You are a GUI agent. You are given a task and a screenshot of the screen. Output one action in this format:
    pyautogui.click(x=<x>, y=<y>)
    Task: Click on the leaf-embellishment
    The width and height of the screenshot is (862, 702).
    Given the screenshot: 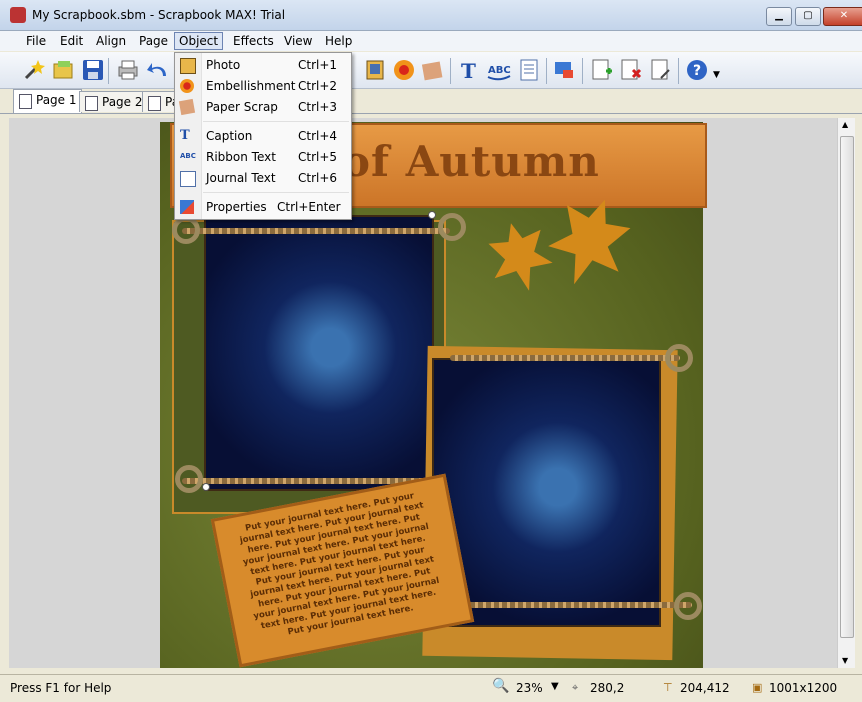 What is the action you would take?
    pyautogui.click(x=520, y=256)
    